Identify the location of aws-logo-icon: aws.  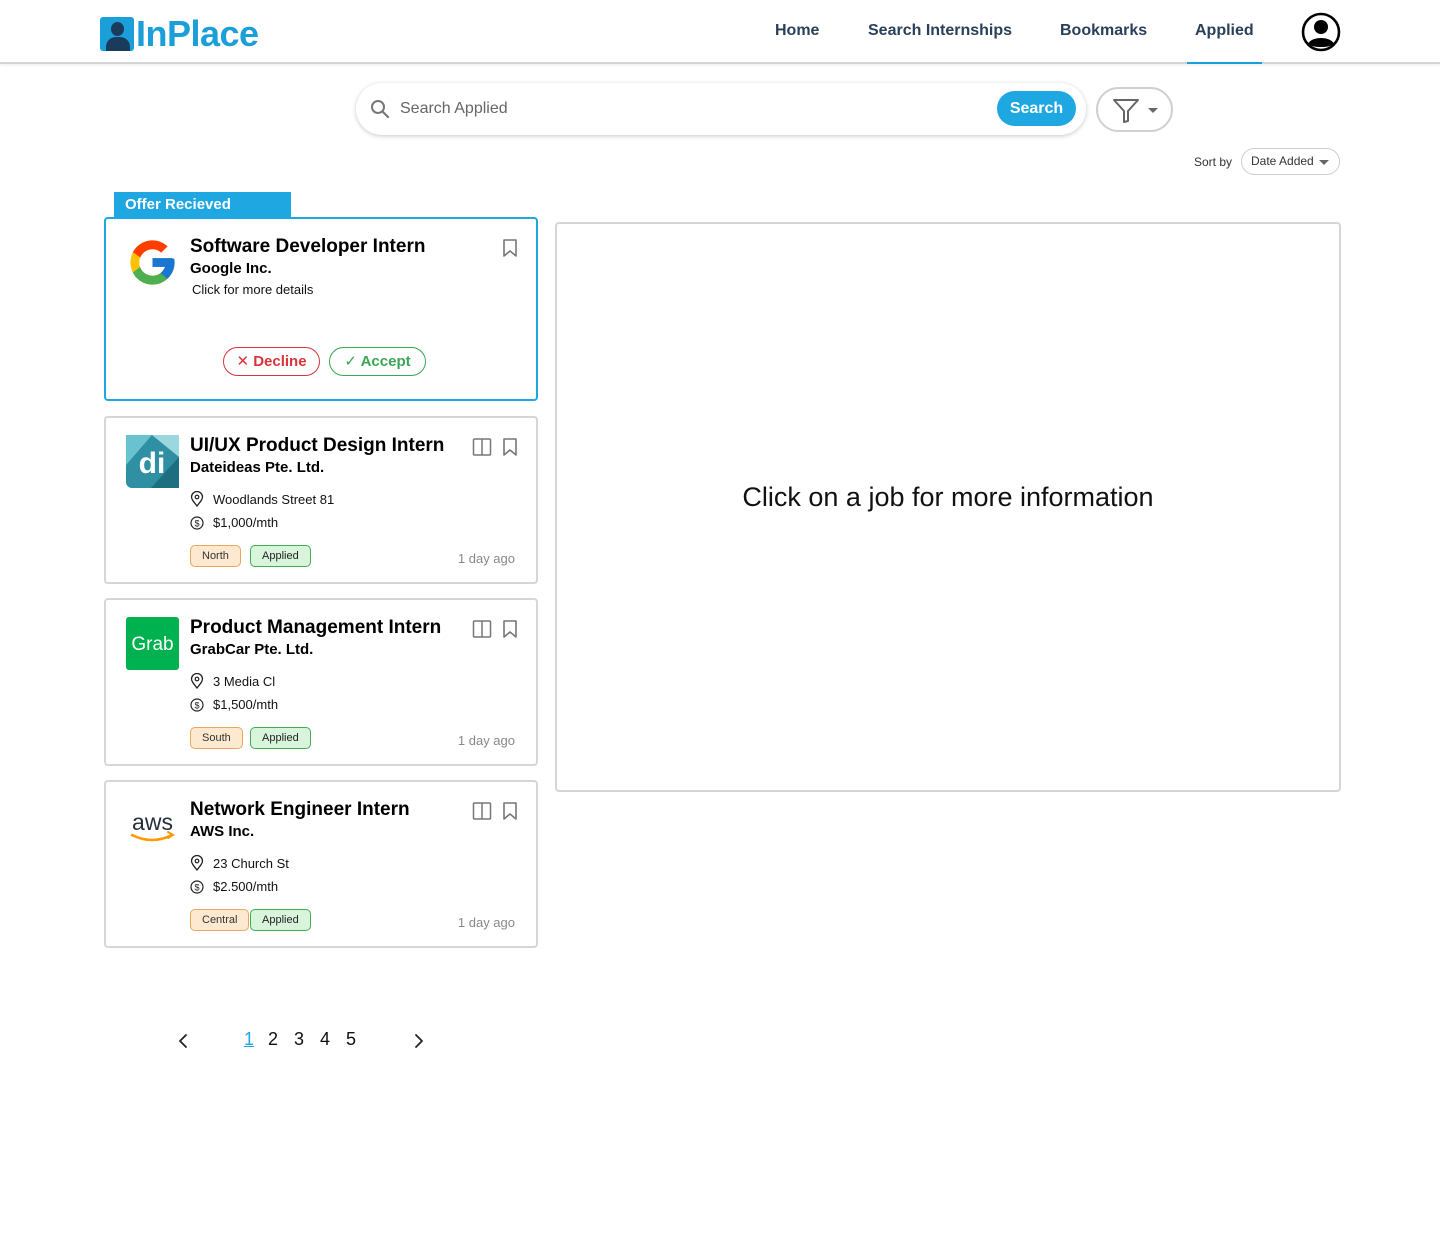
(152, 825).